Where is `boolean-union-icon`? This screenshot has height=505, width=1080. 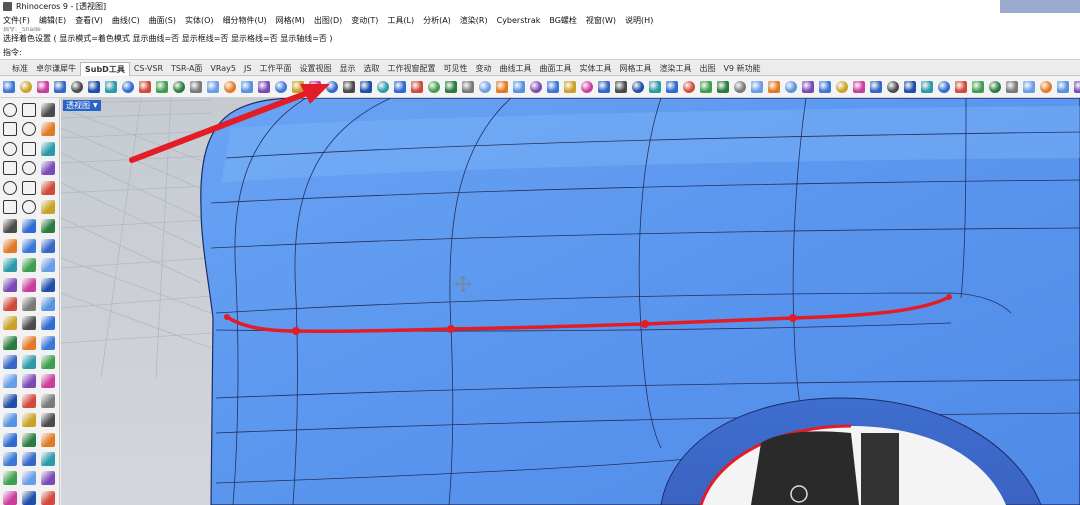
boolean-union-icon is located at coordinates (29, 323).